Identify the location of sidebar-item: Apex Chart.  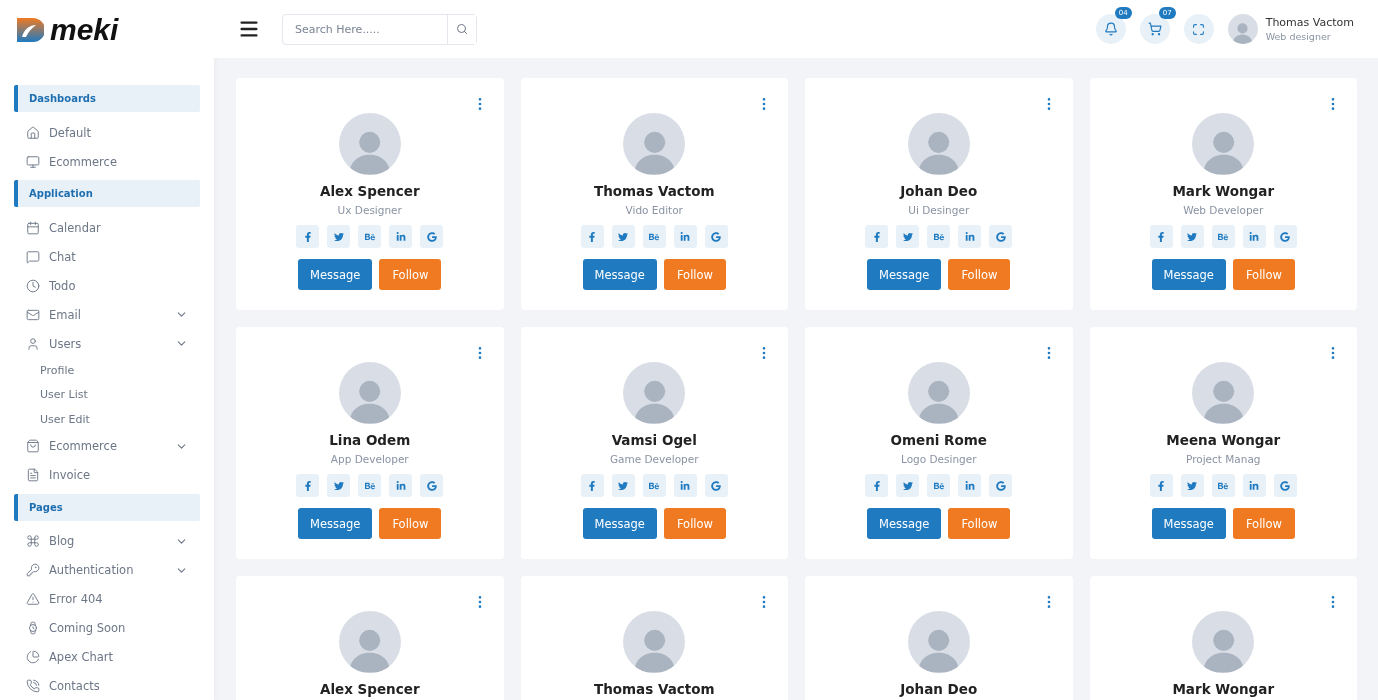
(107, 657).